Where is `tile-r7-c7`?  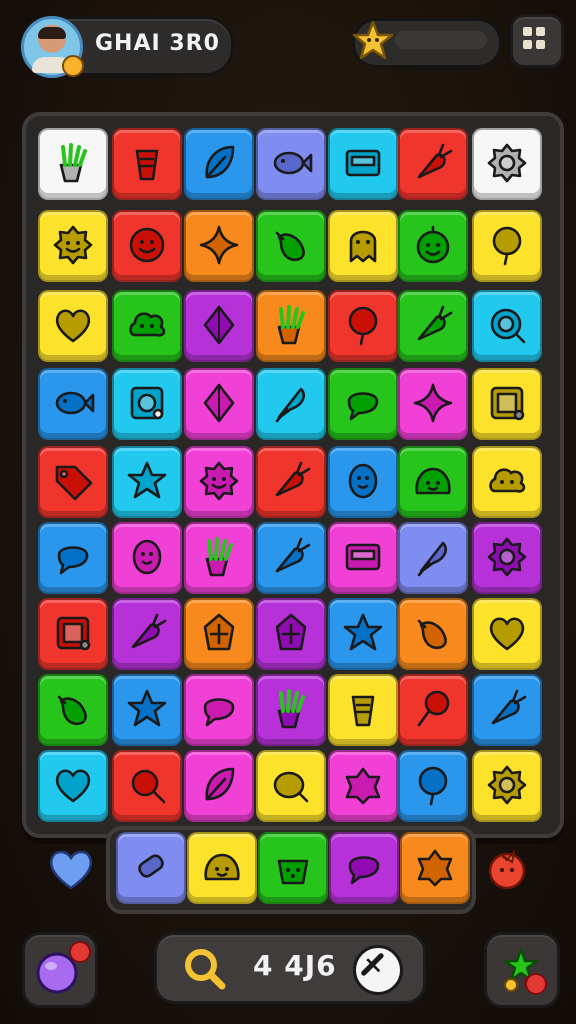
tile-r7-c7 is located at coordinates (507, 634).